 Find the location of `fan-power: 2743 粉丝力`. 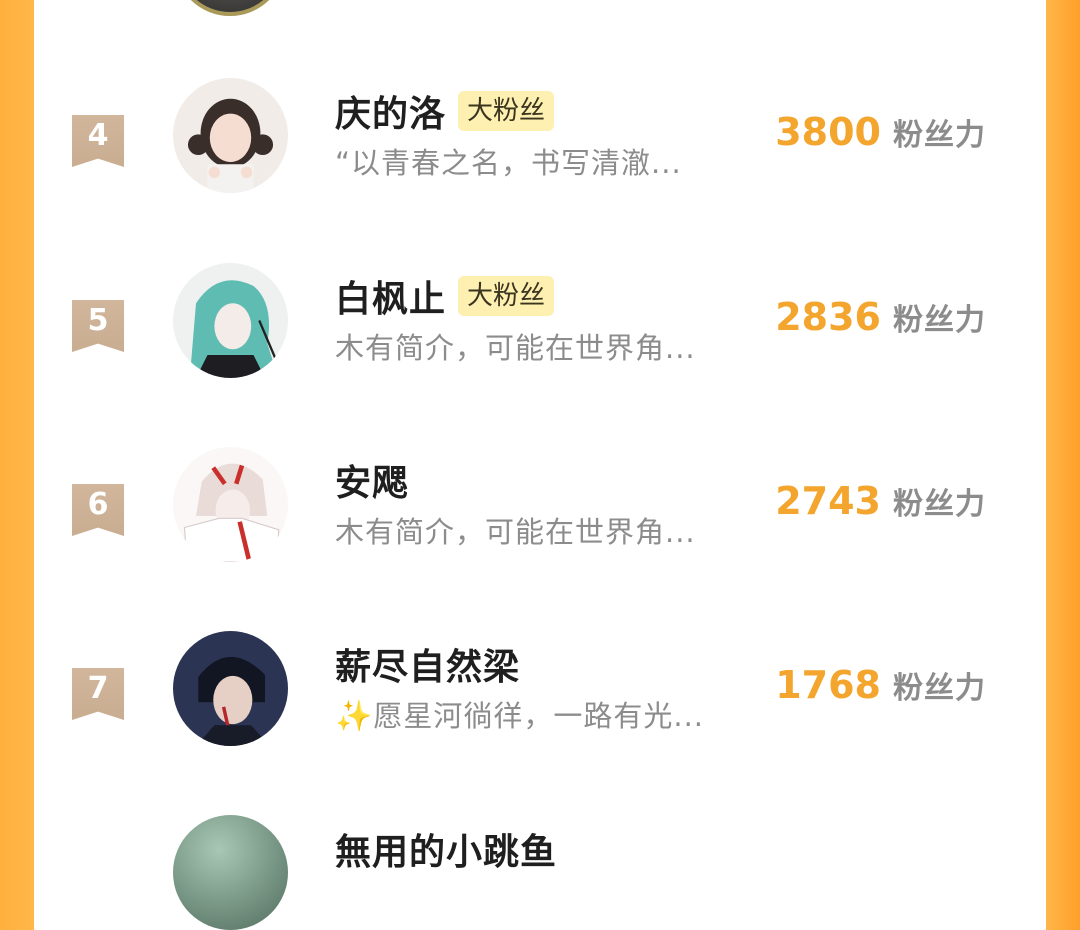

fan-power: 2743 粉丝力 is located at coordinates (880, 501).